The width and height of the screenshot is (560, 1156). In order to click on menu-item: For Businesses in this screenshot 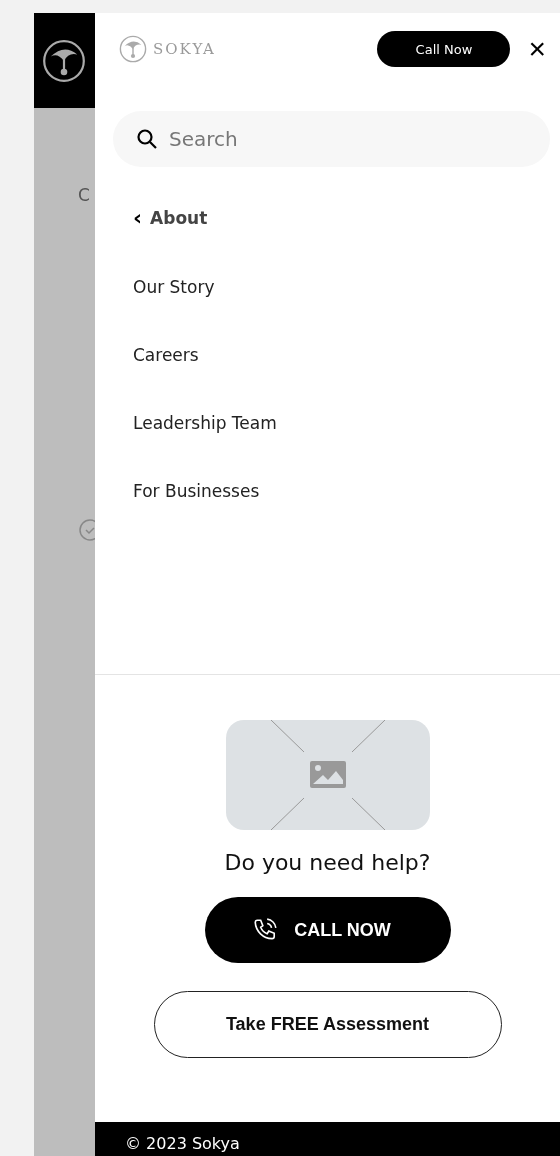, I will do `click(196, 491)`.